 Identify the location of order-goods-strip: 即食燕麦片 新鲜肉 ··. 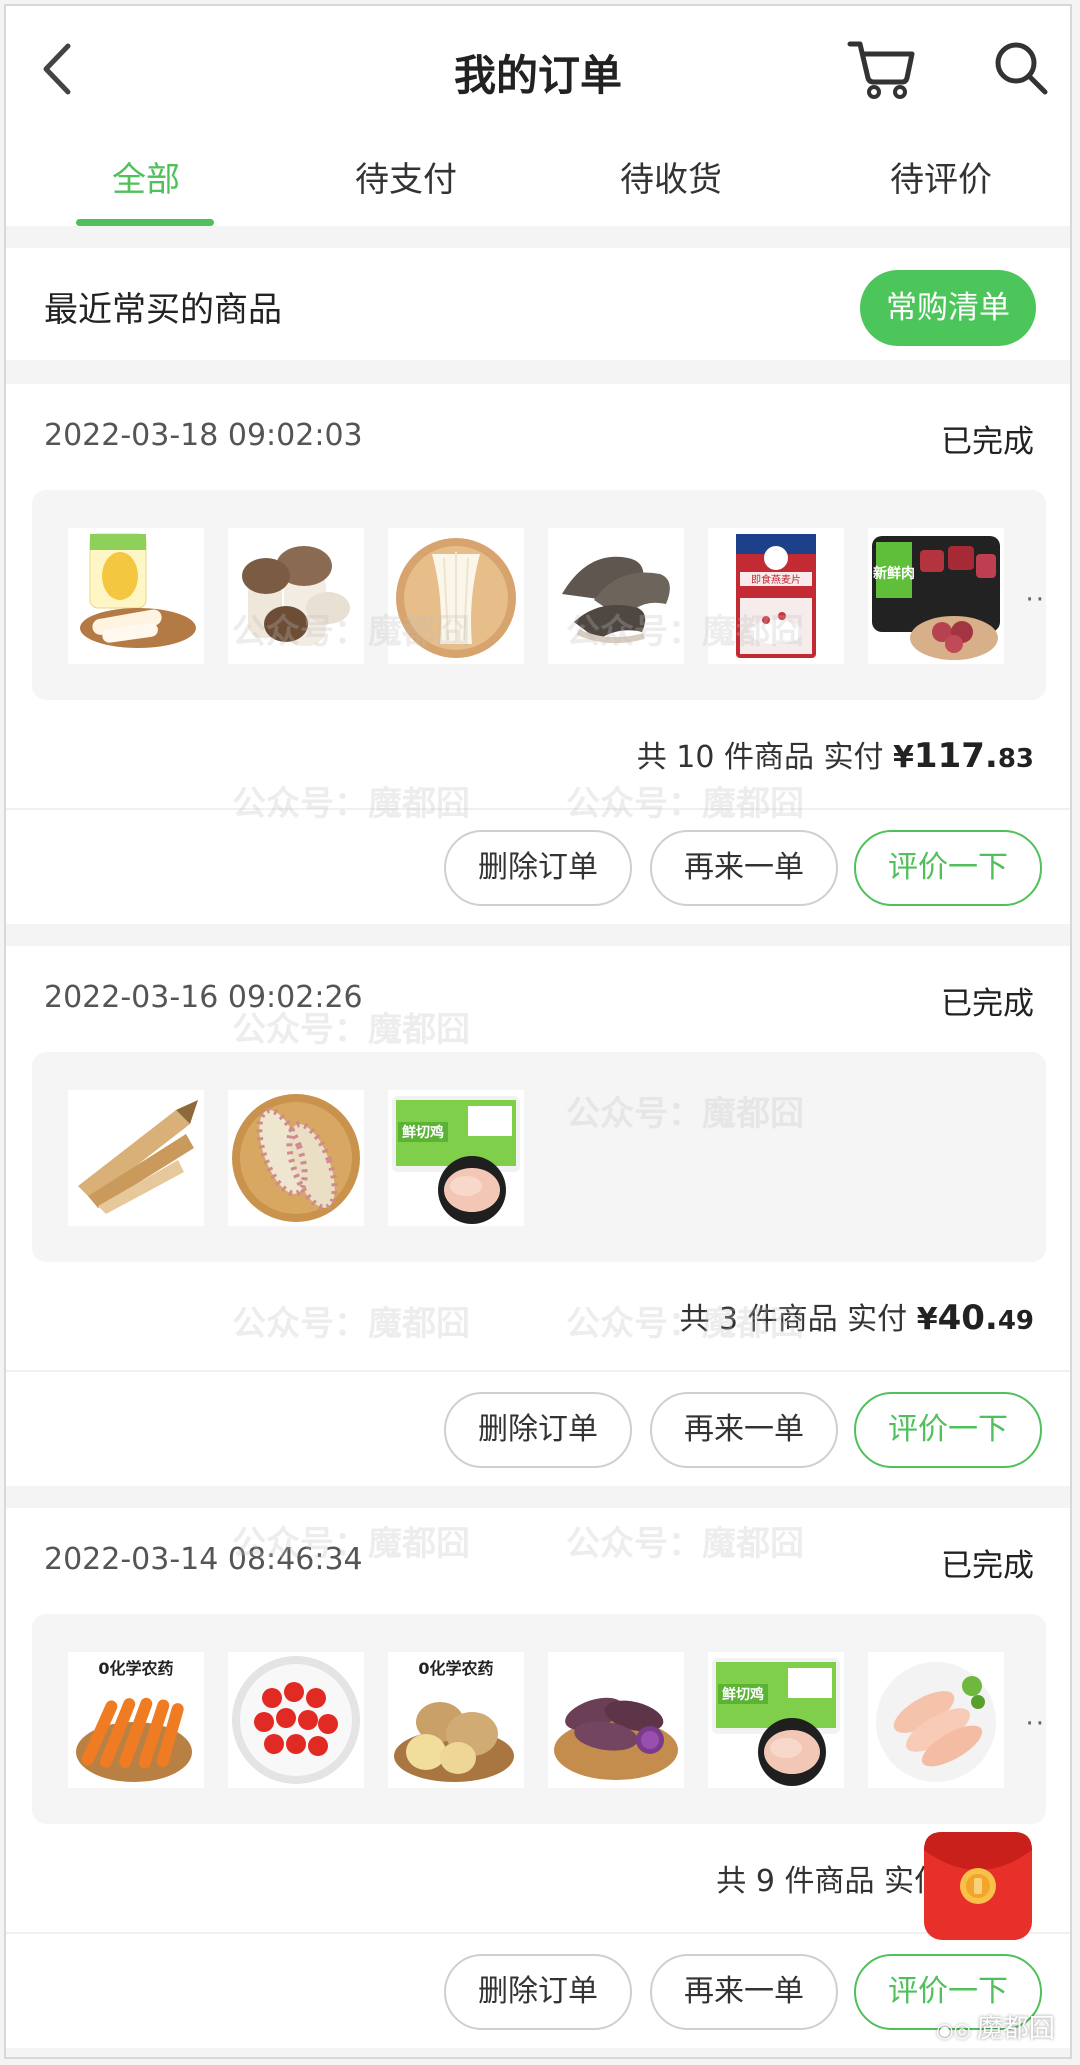
(539, 595).